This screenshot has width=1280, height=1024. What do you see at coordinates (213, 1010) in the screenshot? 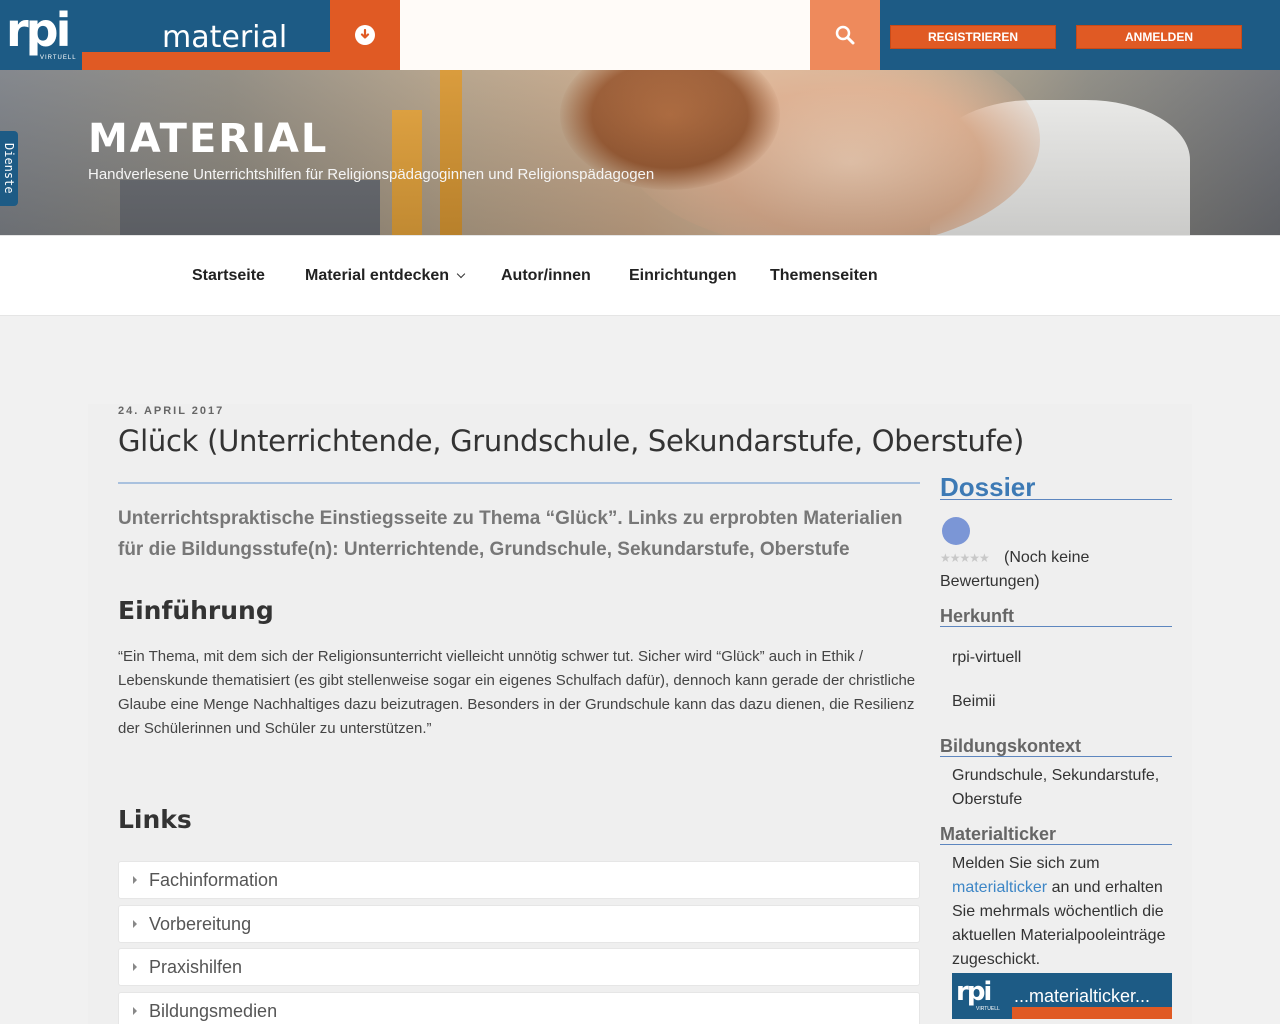
I see `accordion-label: Bildungsmedien` at bounding box center [213, 1010].